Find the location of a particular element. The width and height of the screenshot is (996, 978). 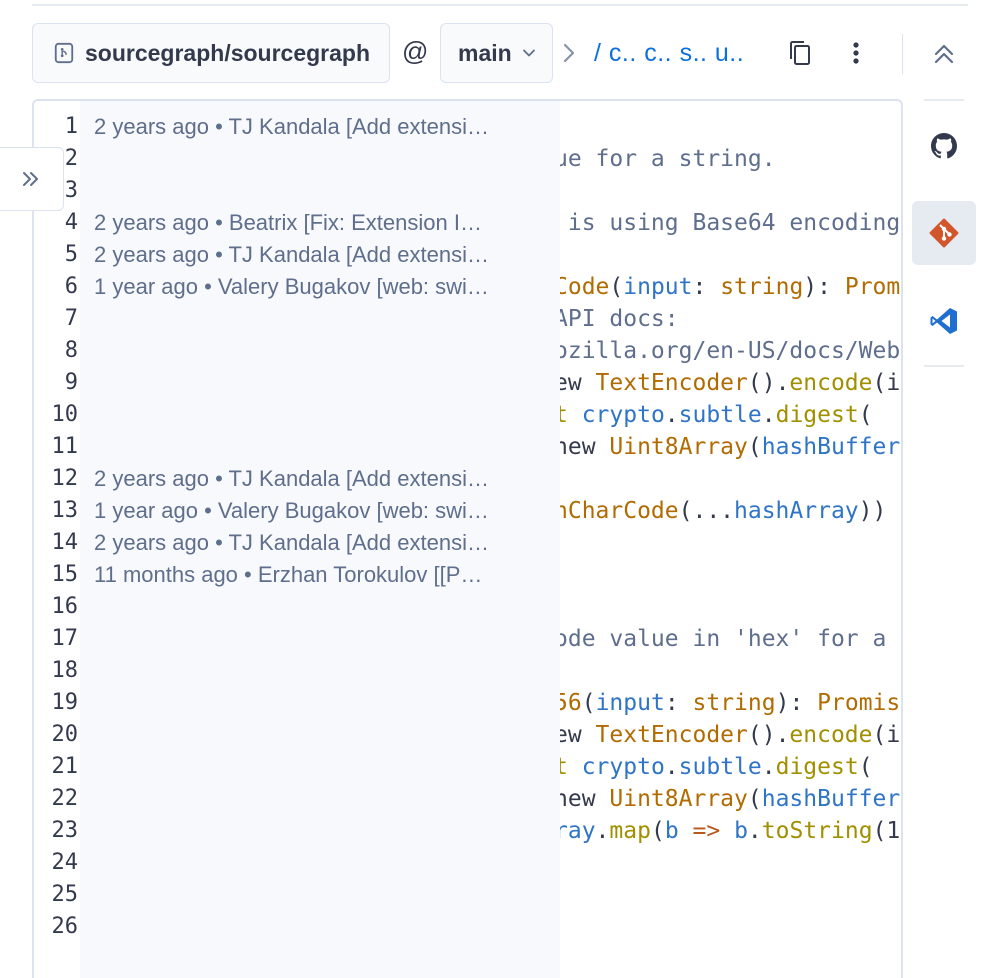

code-token: API docs: is located at coordinates (616, 319).